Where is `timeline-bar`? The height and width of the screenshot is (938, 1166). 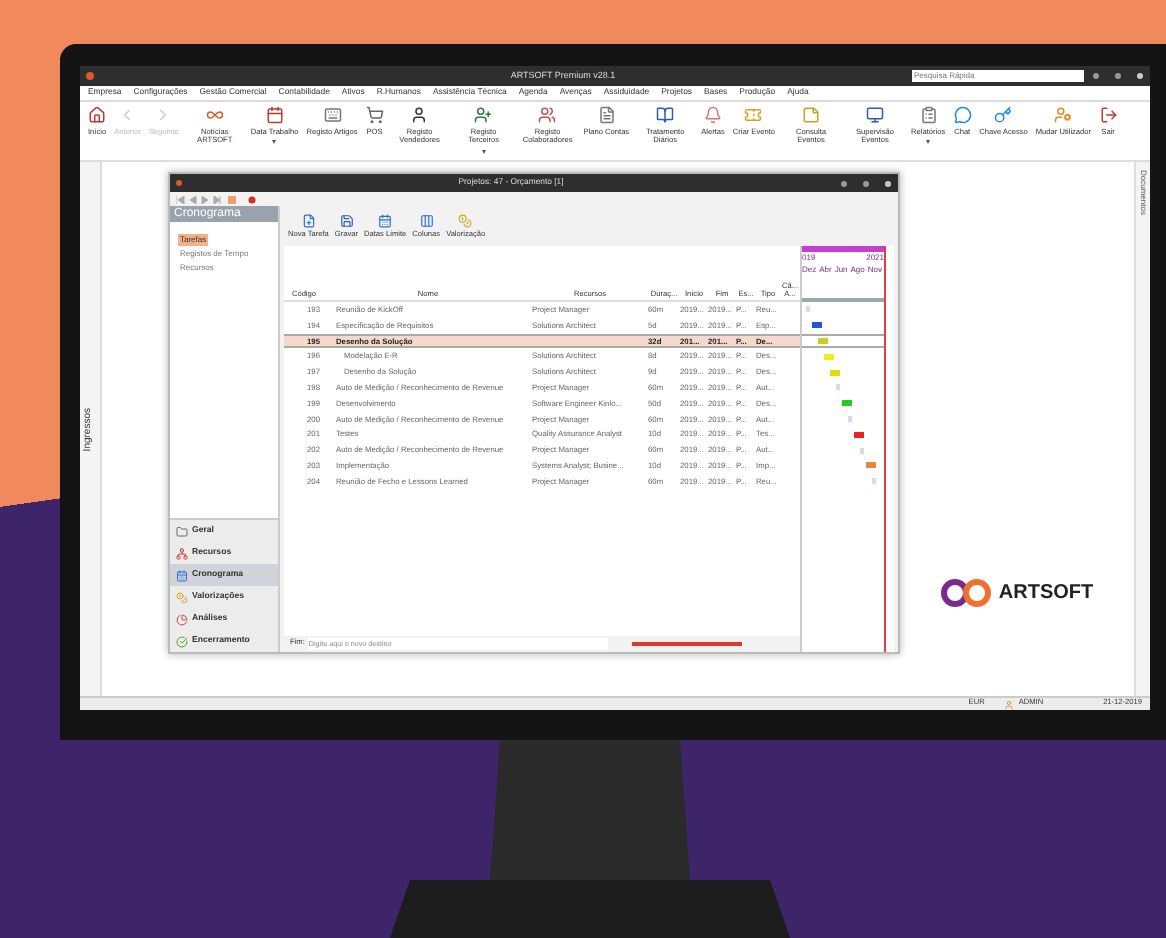 timeline-bar is located at coordinates (843, 249).